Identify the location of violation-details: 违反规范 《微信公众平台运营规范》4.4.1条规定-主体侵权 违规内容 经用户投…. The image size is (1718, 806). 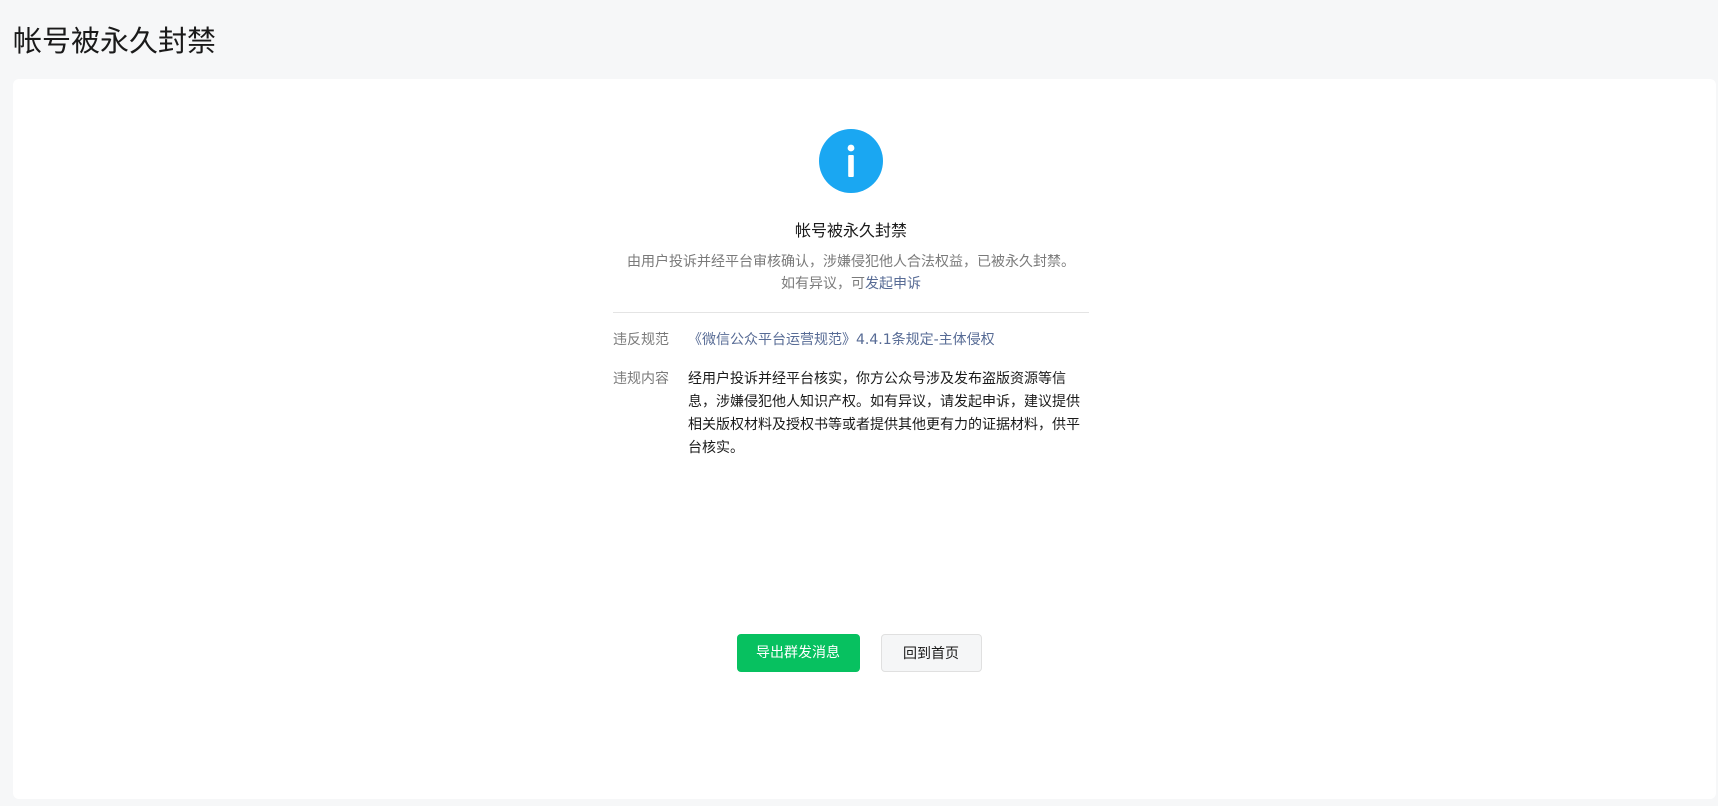
(851, 394).